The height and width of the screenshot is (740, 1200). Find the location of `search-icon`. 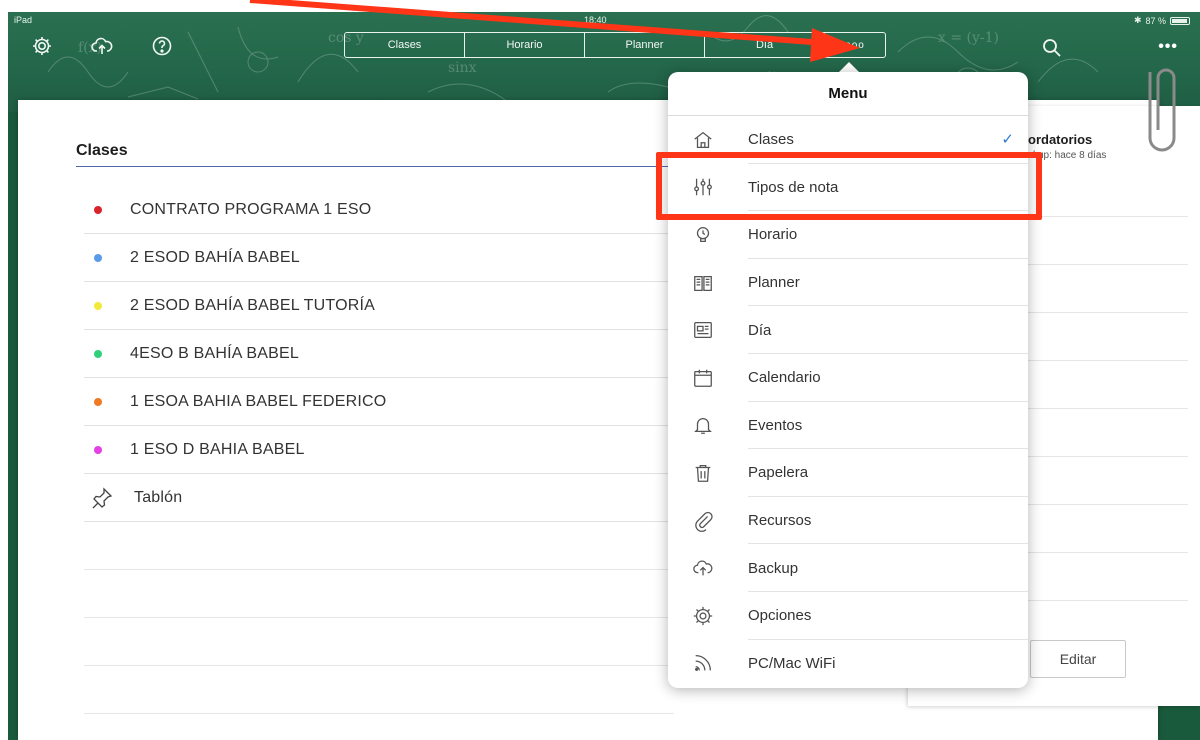

search-icon is located at coordinates (1052, 48).